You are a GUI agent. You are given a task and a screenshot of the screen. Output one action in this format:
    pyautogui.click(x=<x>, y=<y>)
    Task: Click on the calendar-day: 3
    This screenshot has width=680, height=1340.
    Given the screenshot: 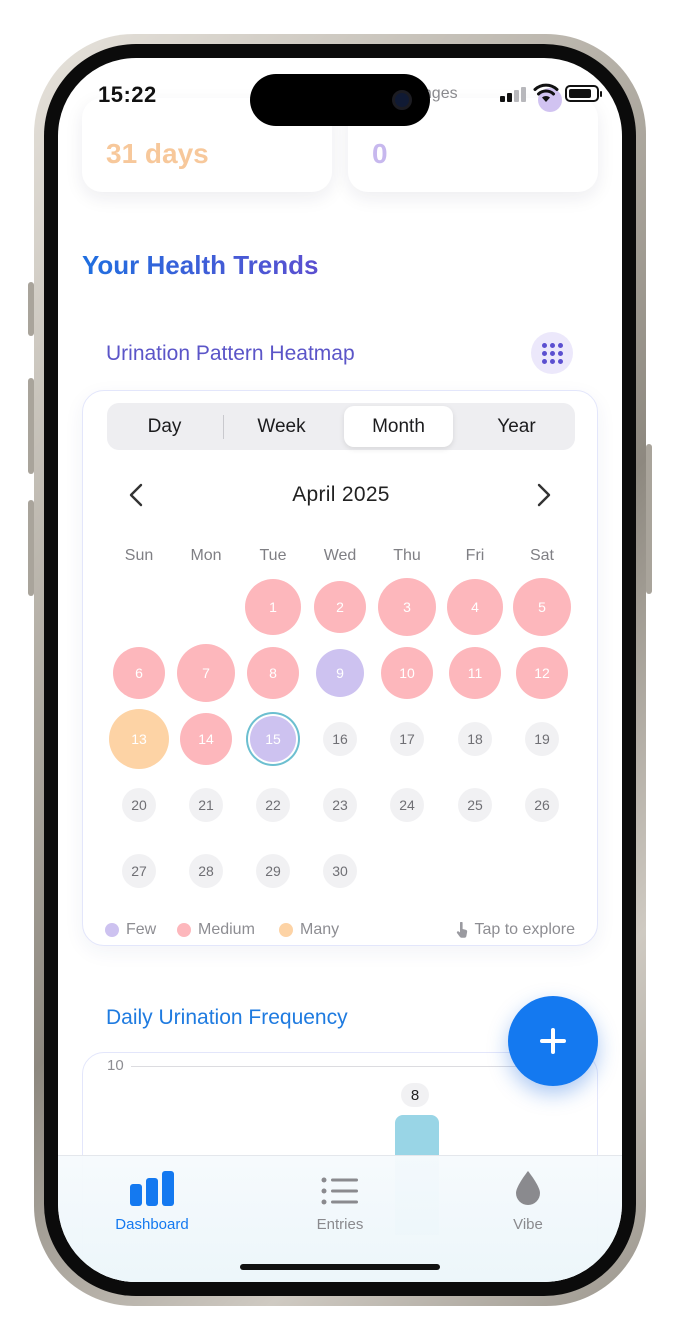 What is the action you would take?
    pyautogui.click(x=407, y=607)
    